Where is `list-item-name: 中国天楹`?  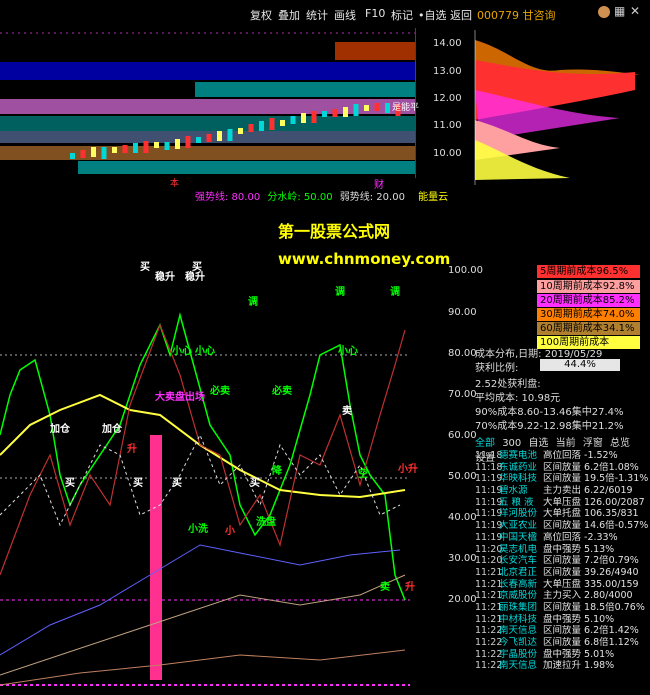 list-item-name: 中国天楹 is located at coordinates (518, 537).